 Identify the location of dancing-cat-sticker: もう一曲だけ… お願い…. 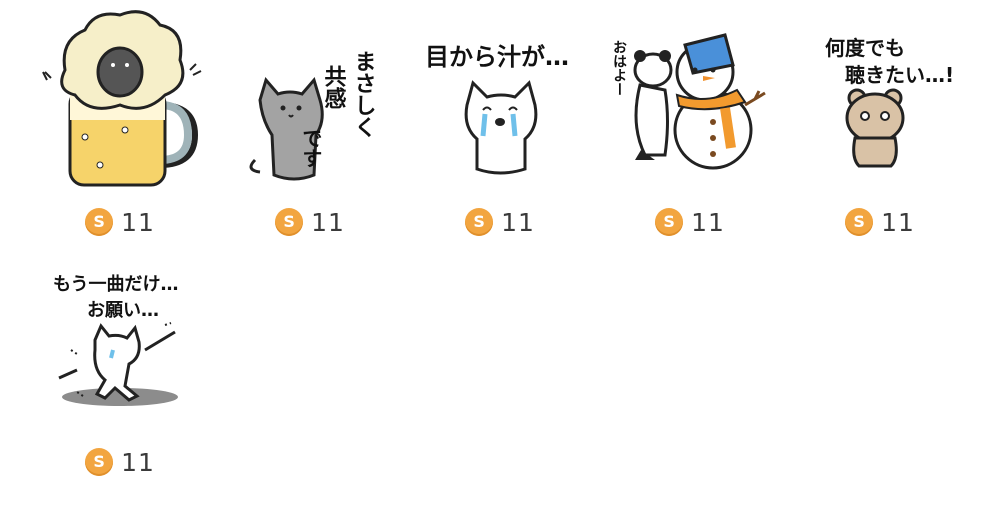
(120, 345).